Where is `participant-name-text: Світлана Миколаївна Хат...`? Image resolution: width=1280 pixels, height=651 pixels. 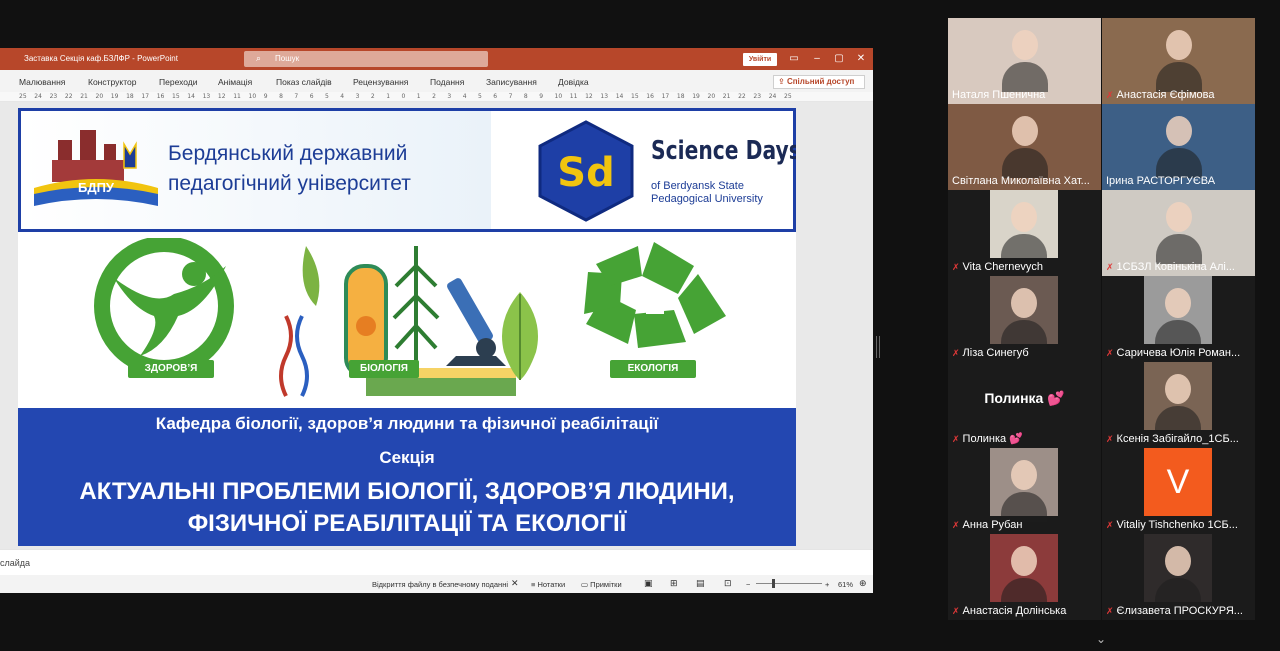 participant-name-text: Світлана Миколаївна Хат... is located at coordinates (1021, 181).